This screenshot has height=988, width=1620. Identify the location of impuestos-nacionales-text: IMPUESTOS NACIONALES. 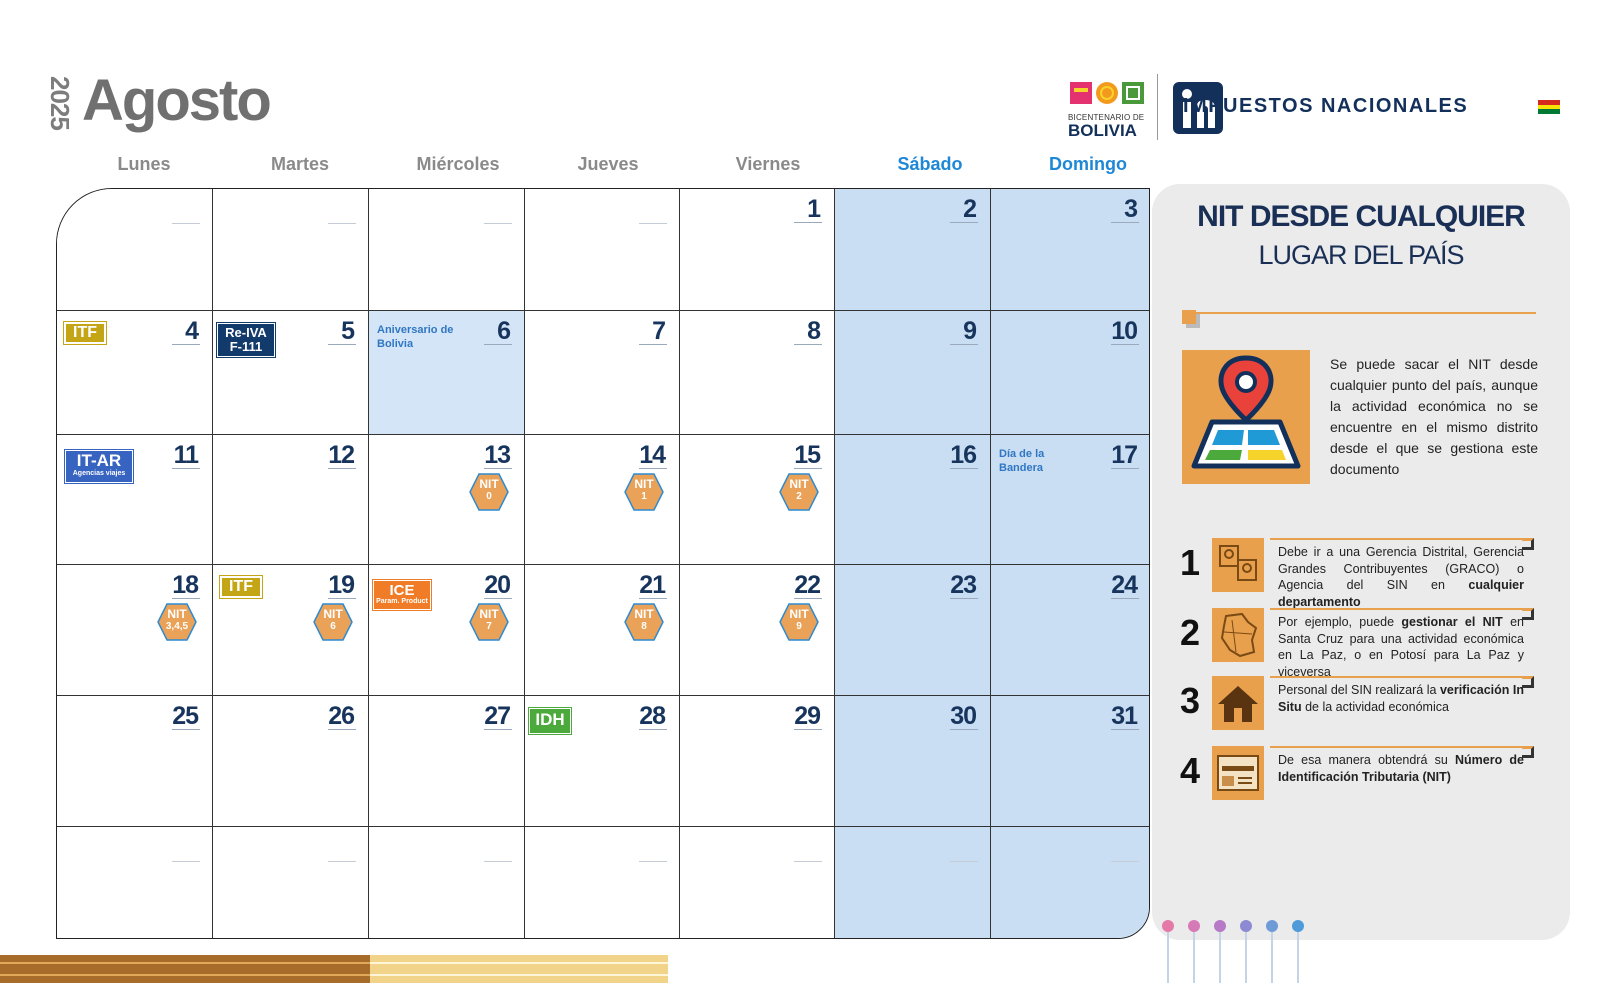
(1326, 106).